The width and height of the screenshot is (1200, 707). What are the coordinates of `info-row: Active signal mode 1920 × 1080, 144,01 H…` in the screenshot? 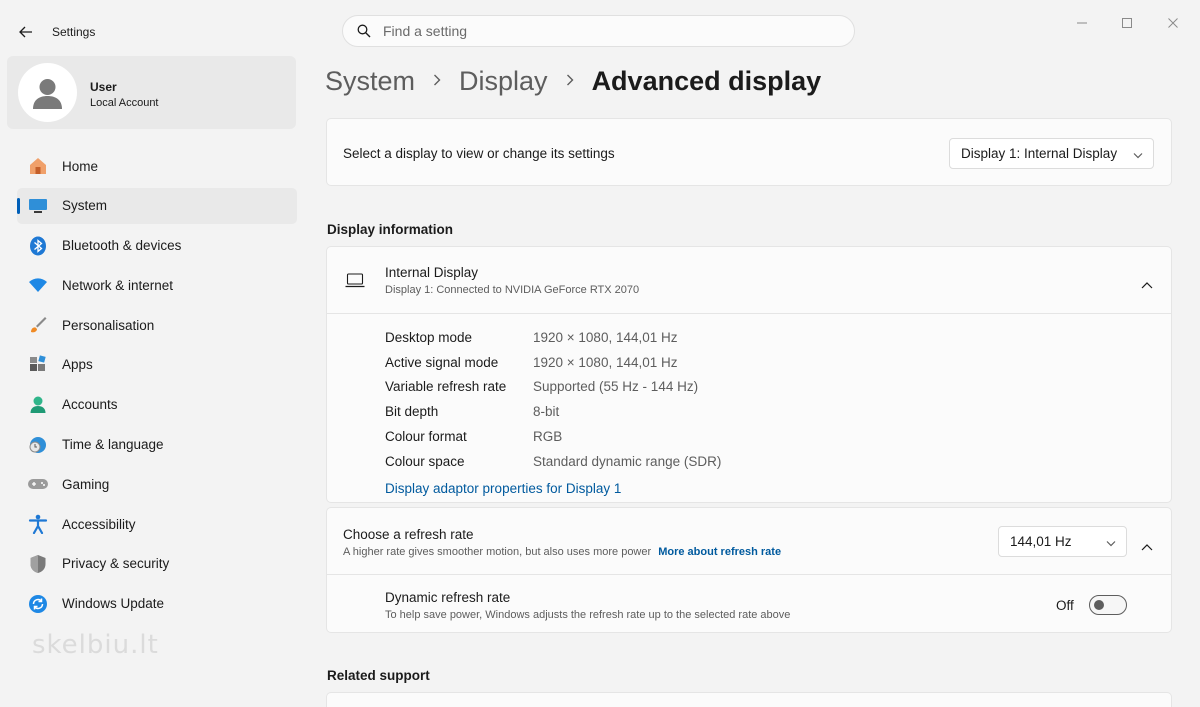 It's located at (553, 362).